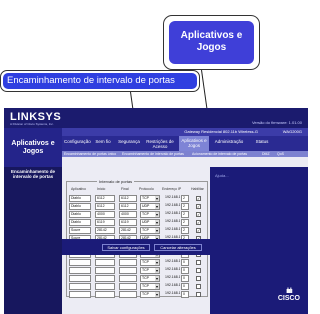 The image size is (320, 314). I want to click on firmware-version: Versão do firmware: 1.01.00, so click(276, 122).